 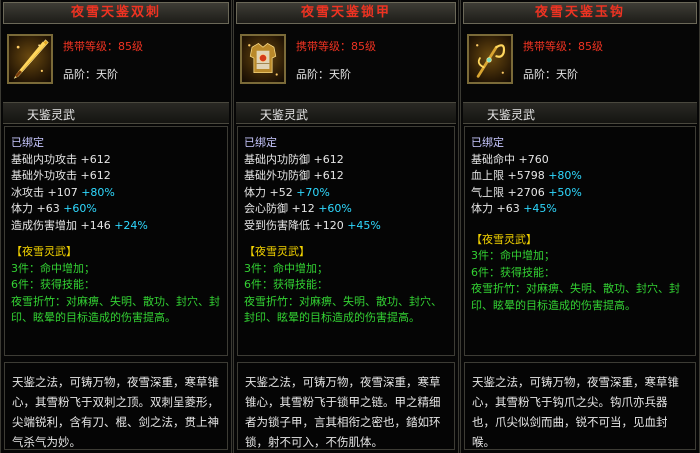 What do you see at coordinates (131, 225) in the screenshot?
I see `stat-bonus: +24%` at bounding box center [131, 225].